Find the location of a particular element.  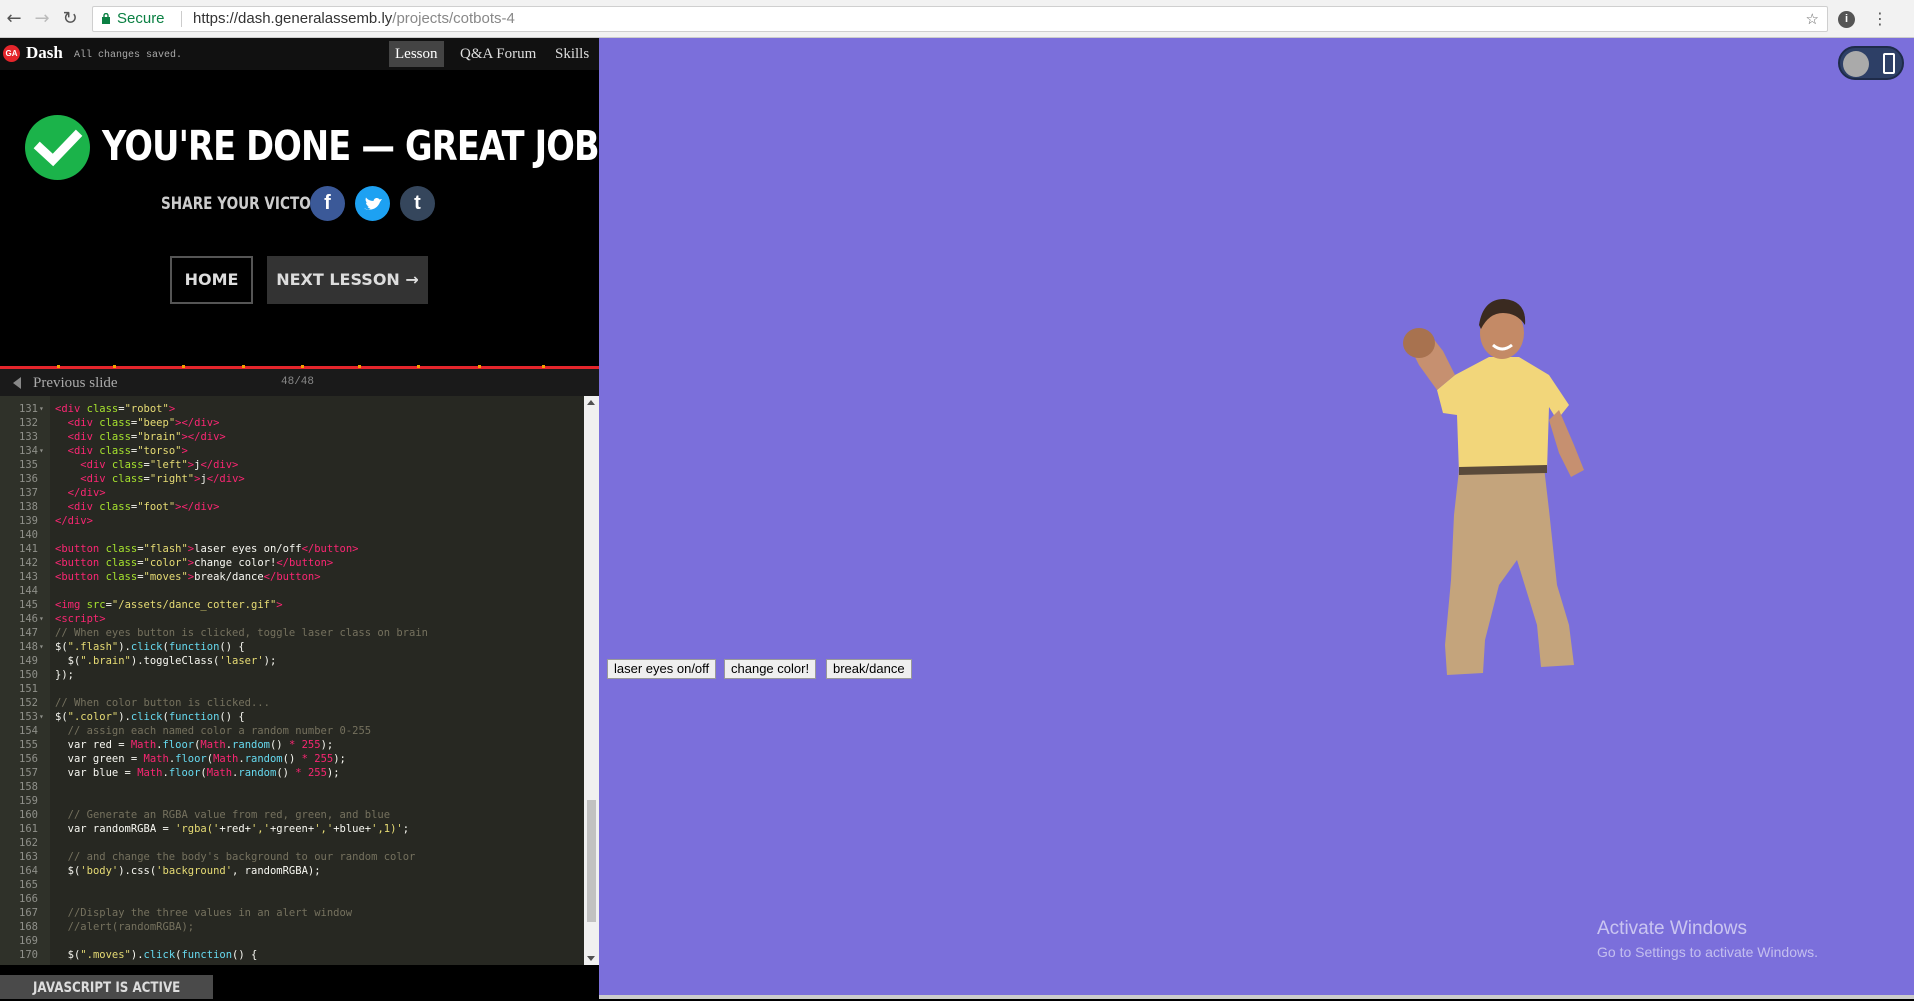

code-line: 151 is located at coordinates (290, 689).